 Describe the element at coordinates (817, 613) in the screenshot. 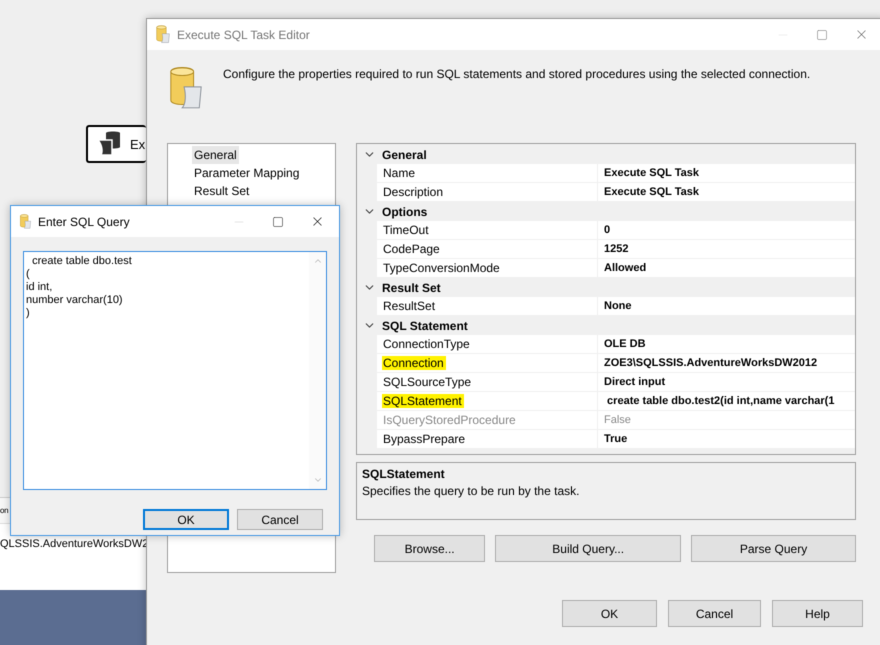

I see `dialog-button: Help` at that location.